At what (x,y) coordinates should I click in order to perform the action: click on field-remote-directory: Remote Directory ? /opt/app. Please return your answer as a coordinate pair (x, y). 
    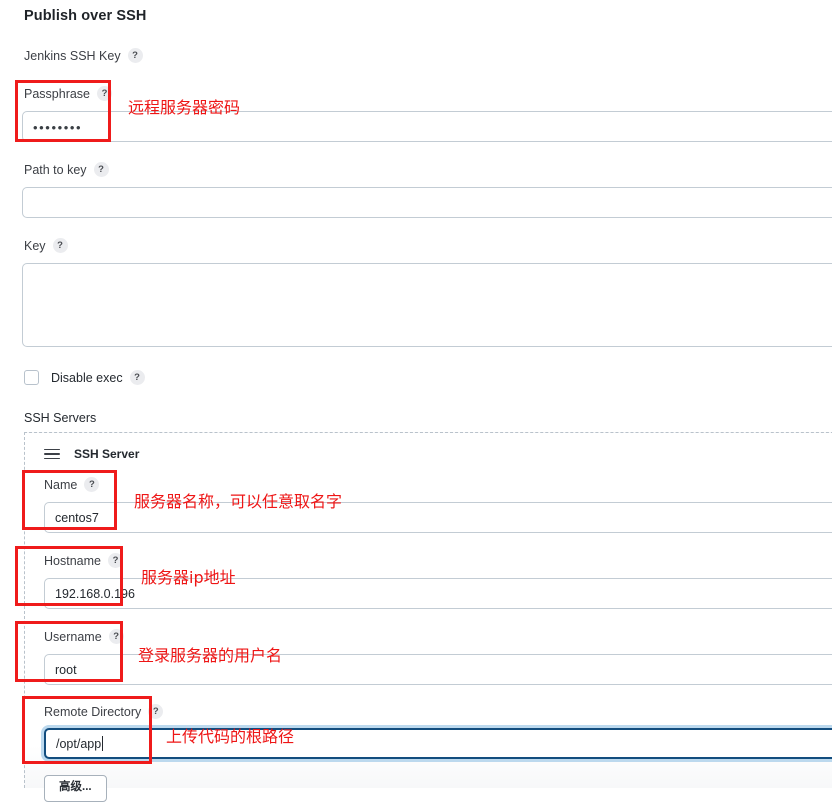
    Looking at the image, I should click on (438, 731).